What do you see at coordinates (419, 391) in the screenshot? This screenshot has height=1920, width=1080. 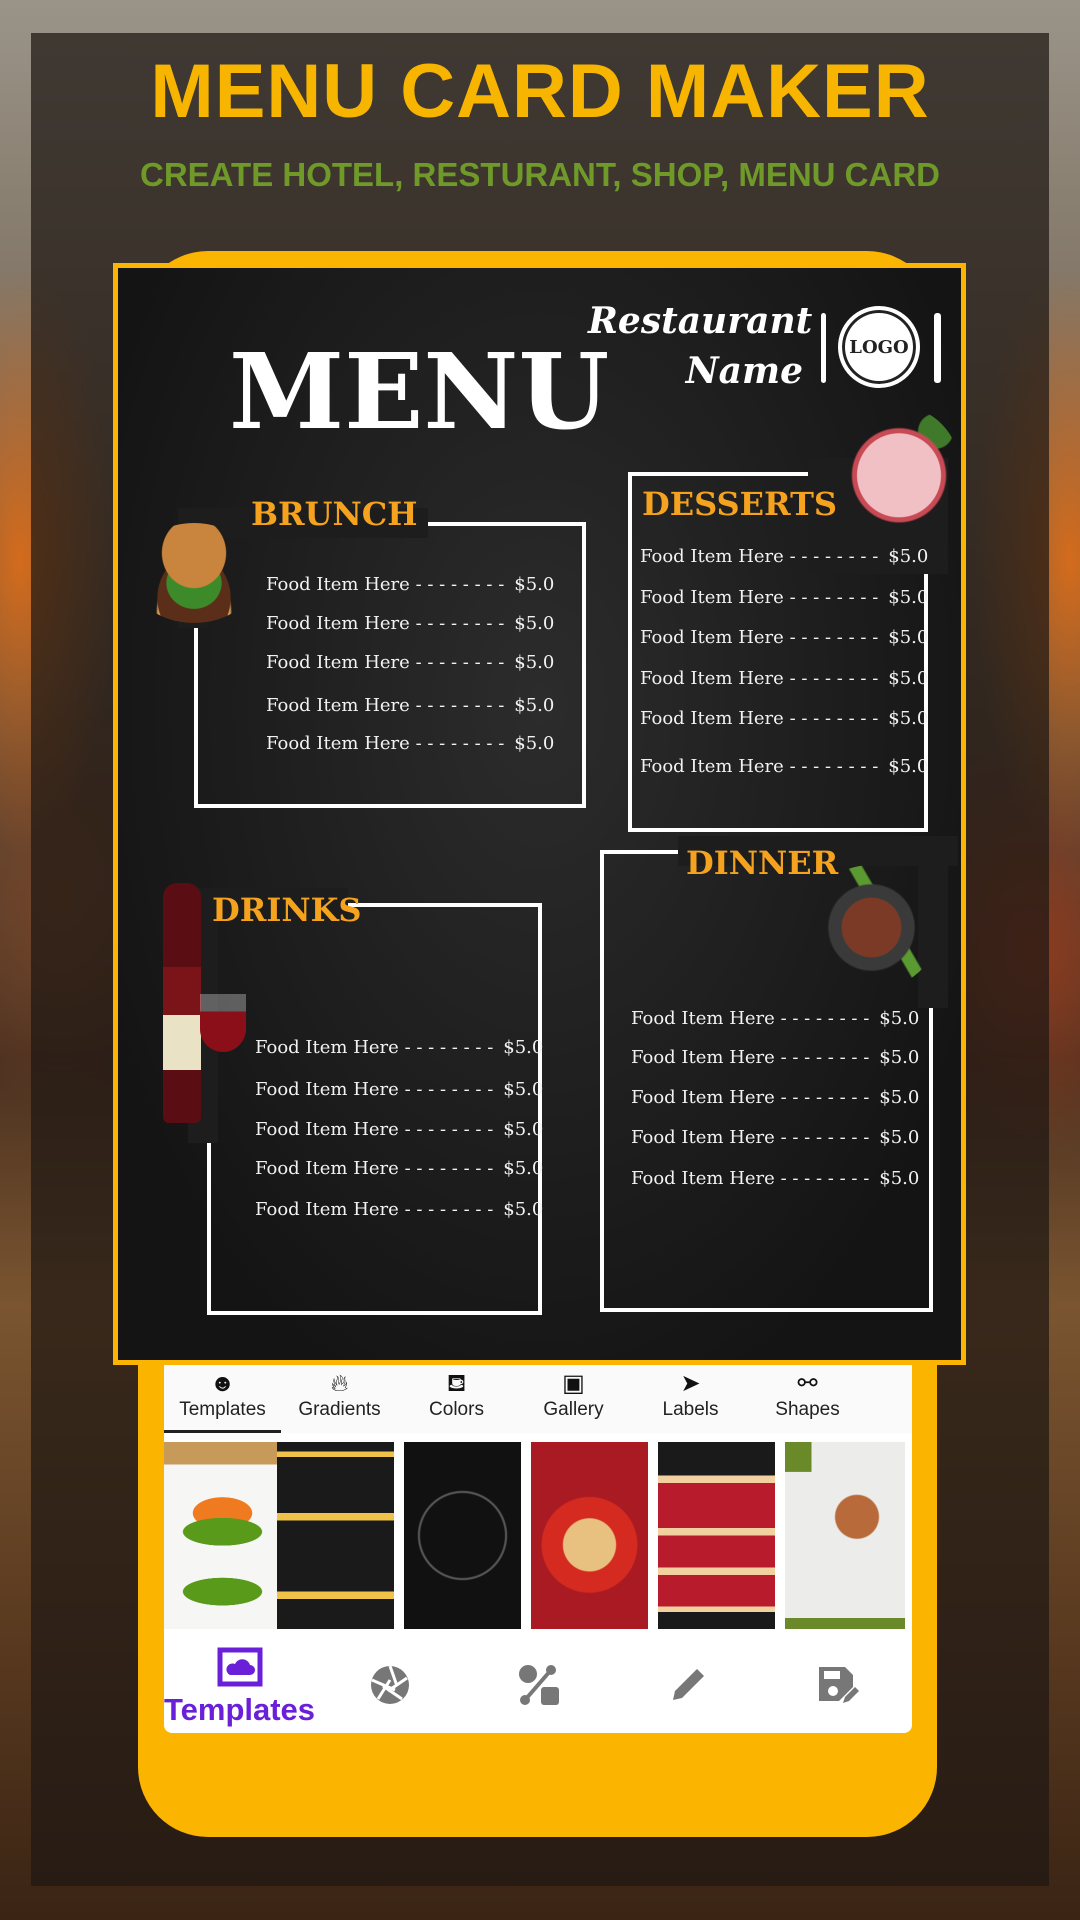 I see `menu-title: MENU` at bounding box center [419, 391].